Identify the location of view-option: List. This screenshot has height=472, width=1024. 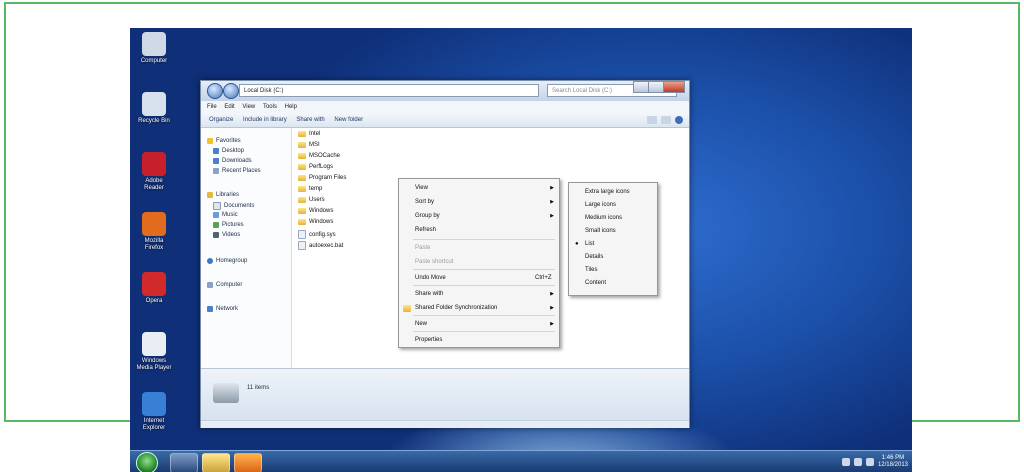
(589, 244).